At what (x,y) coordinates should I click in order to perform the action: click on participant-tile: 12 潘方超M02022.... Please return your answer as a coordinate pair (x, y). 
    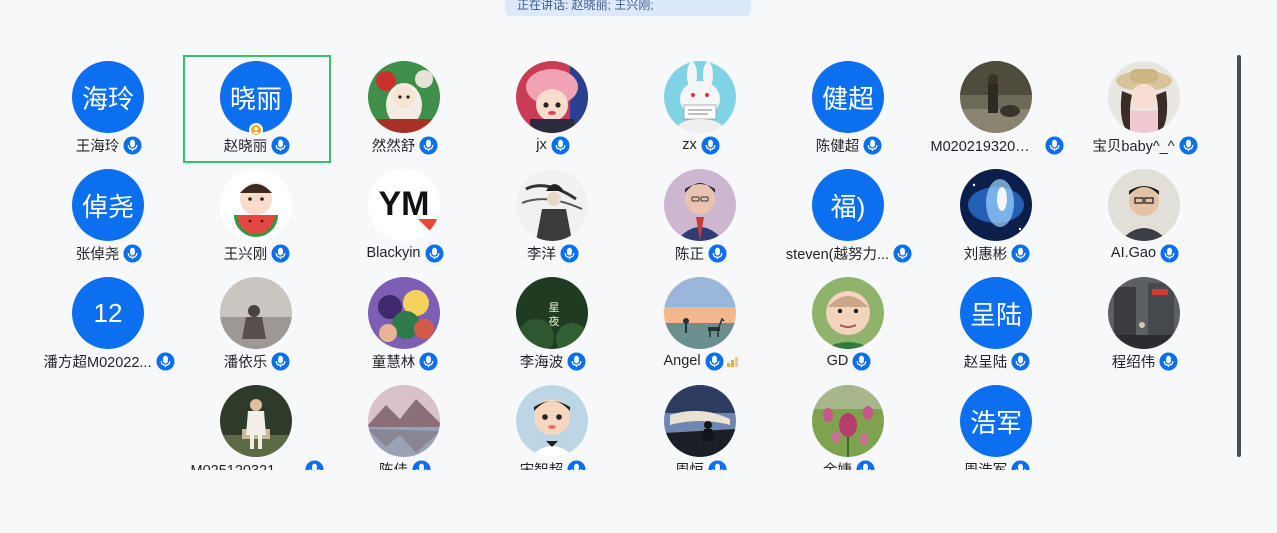
    Looking at the image, I should click on (109, 325).